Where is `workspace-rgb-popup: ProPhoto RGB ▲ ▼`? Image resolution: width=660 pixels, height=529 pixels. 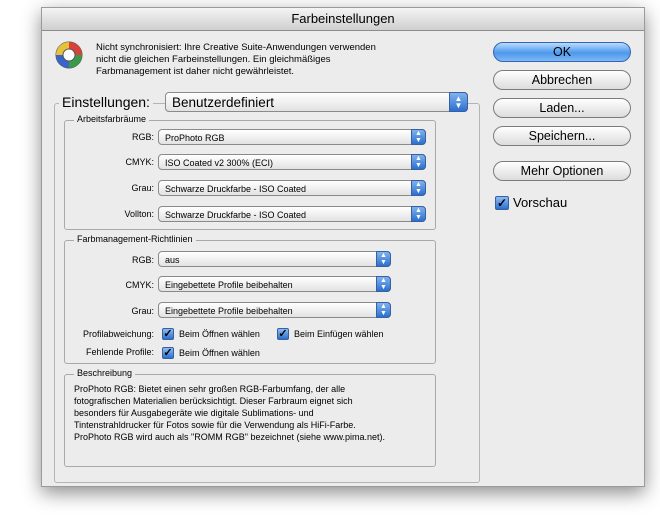 workspace-rgb-popup: ProPhoto RGB ▲ ▼ is located at coordinates (292, 137).